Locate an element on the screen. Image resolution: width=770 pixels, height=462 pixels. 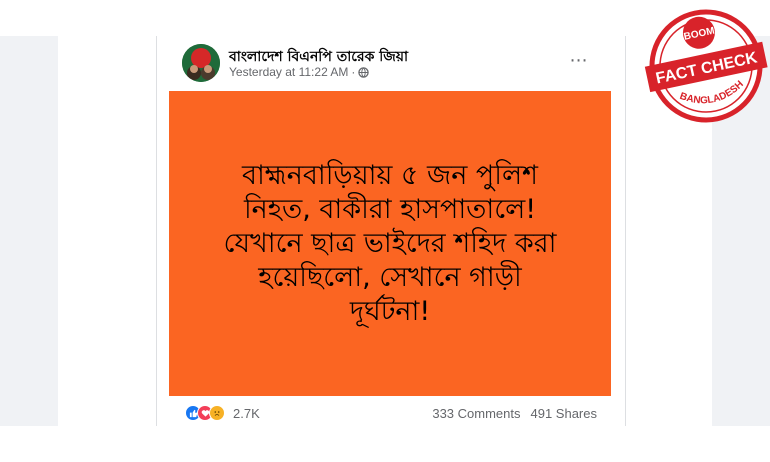
fact-check-stamp: BOOM FACT CHECK BANGLADESH is located at coordinates (706, 66).